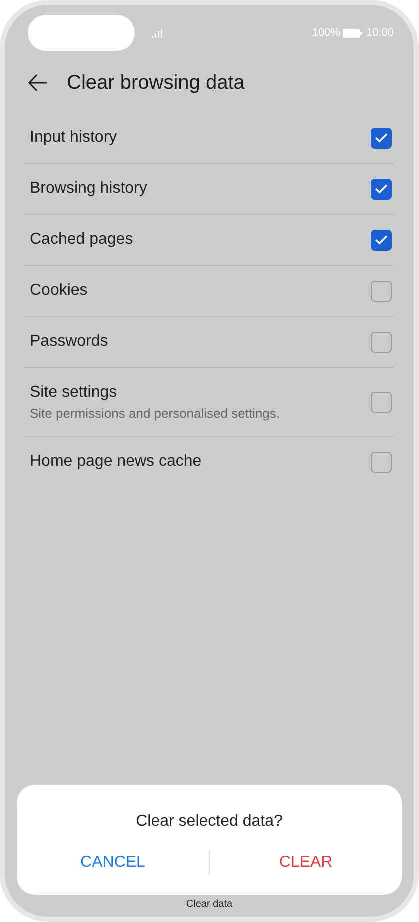 The height and width of the screenshot is (922, 419). What do you see at coordinates (209, 342) in the screenshot?
I see `option-row: Passwords` at bounding box center [209, 342].